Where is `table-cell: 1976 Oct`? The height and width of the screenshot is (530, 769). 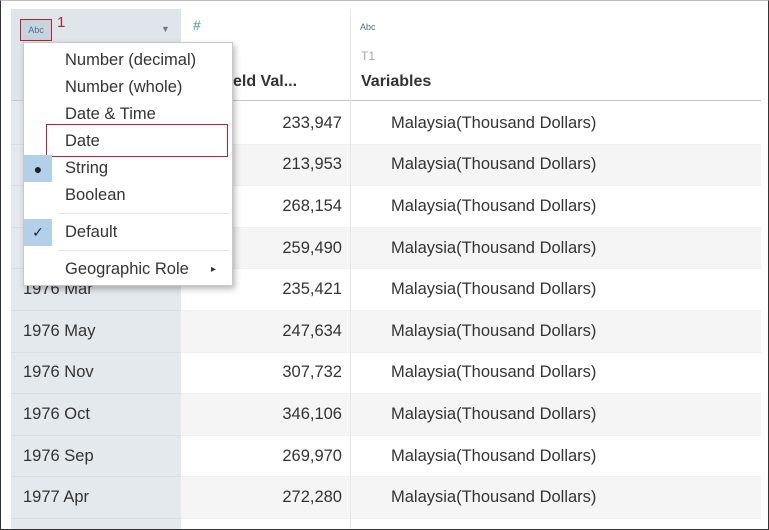 table-cell: 1976 Oct is located at coordinates (96, 415).